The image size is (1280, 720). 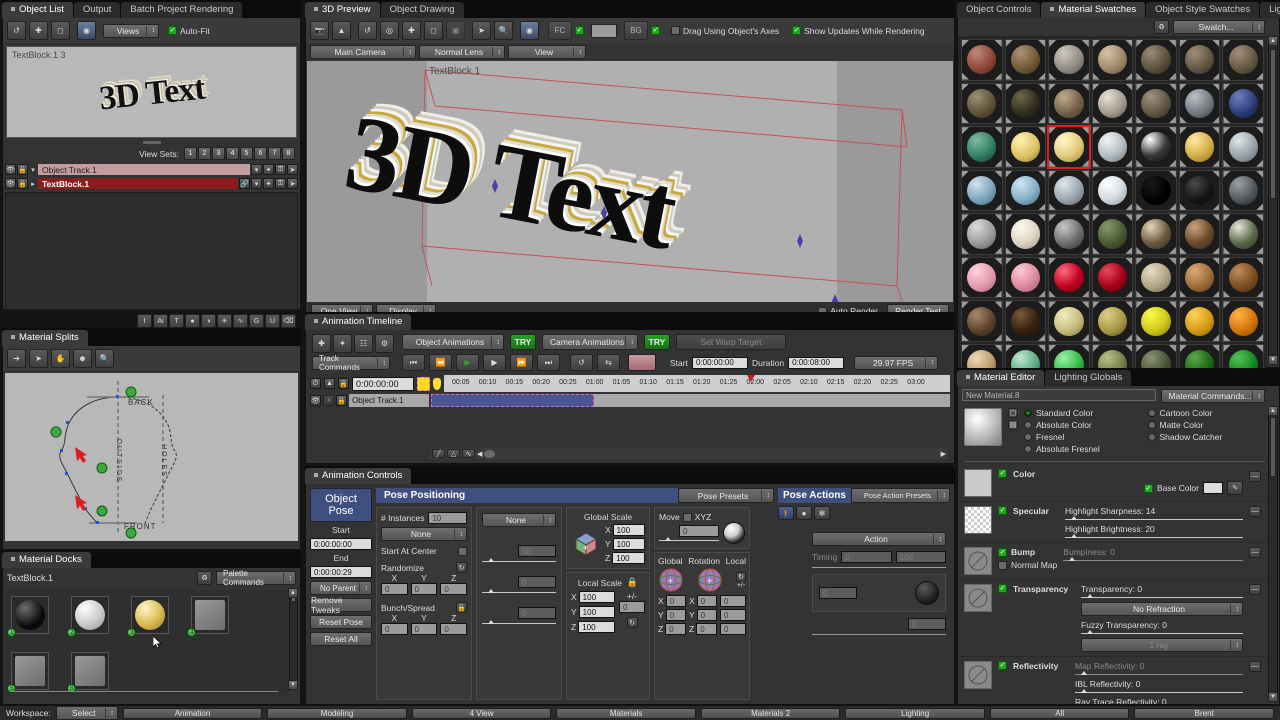 What do you see at coordinates (978, 598) in the screenshot?
I see `transparency-thumbnail` at bounding box center [978, 598].